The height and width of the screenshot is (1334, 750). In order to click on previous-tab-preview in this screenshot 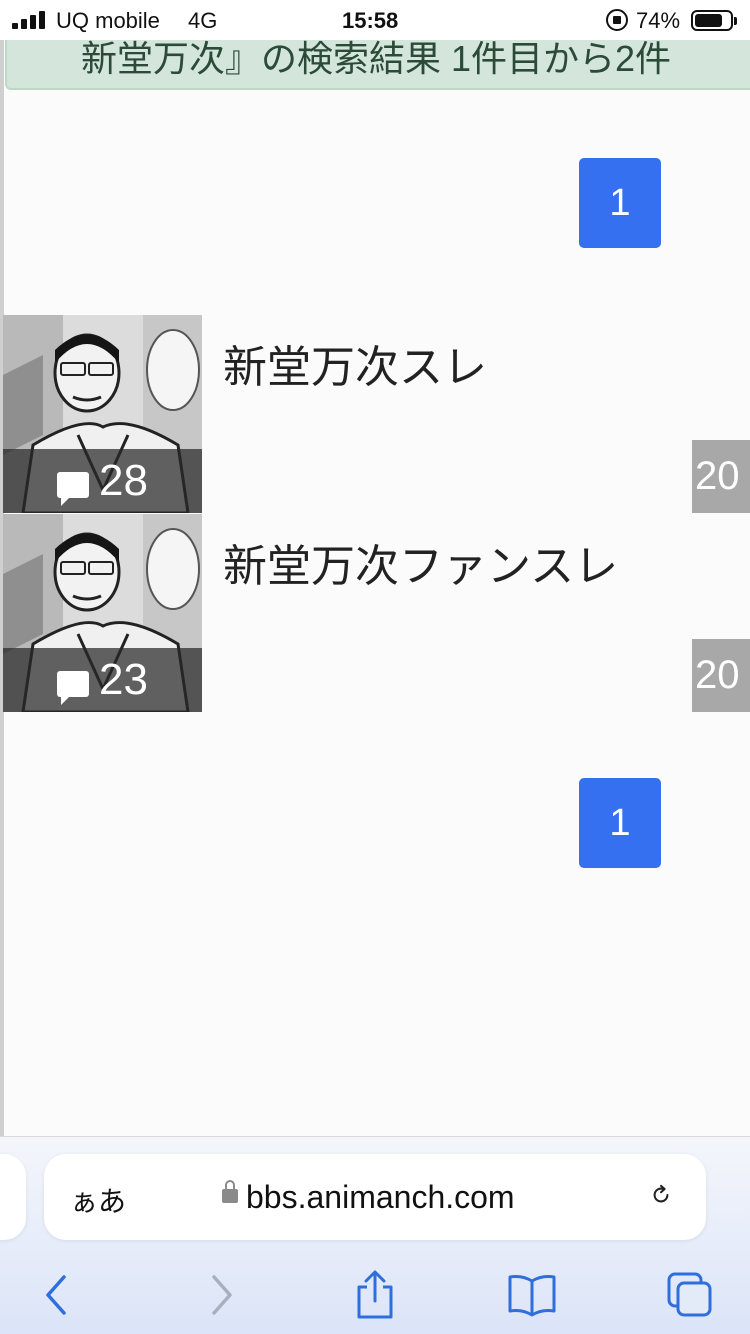, I will do `click(13, 1197)`.